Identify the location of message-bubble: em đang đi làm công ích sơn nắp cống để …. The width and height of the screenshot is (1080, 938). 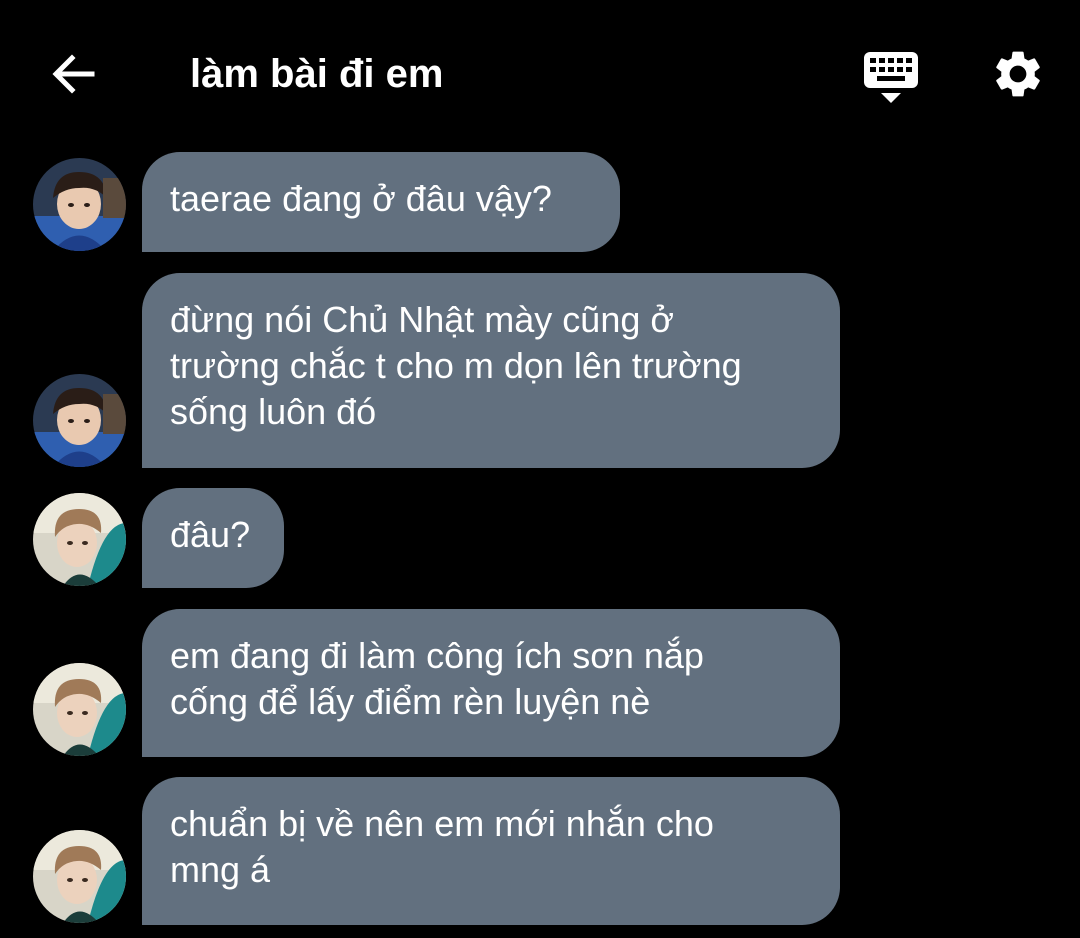
(491, 683).